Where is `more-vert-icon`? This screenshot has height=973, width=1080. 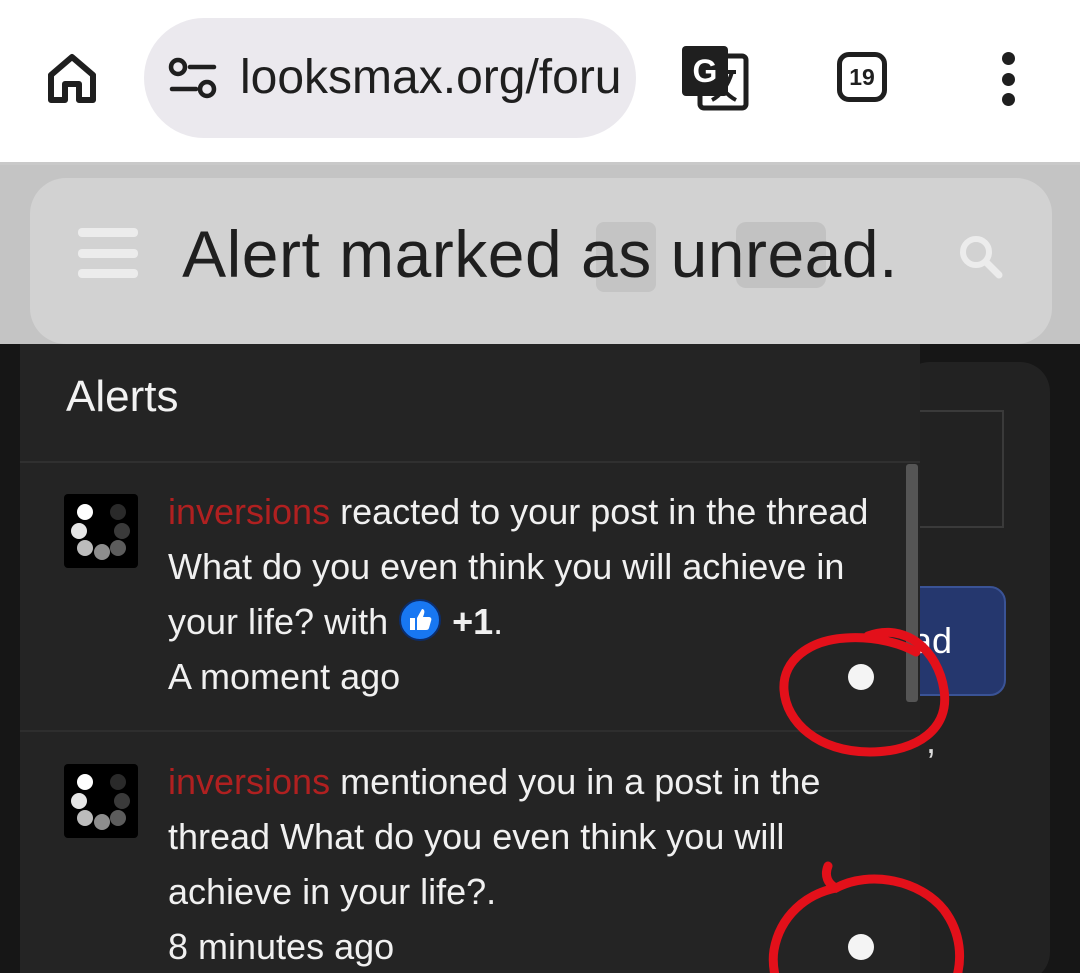
more-vert-icon is located at coordinates (1008, 79).